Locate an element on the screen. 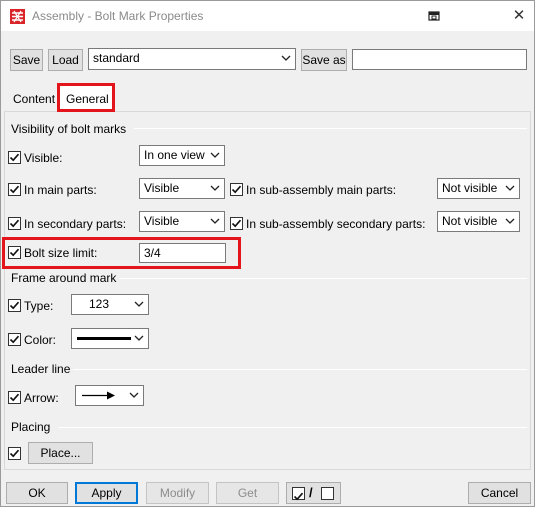 The height and width of the screenshot is (508, 535). window-title: Assembly - Bolt Mark Properties is located at coordinates (118, 16).